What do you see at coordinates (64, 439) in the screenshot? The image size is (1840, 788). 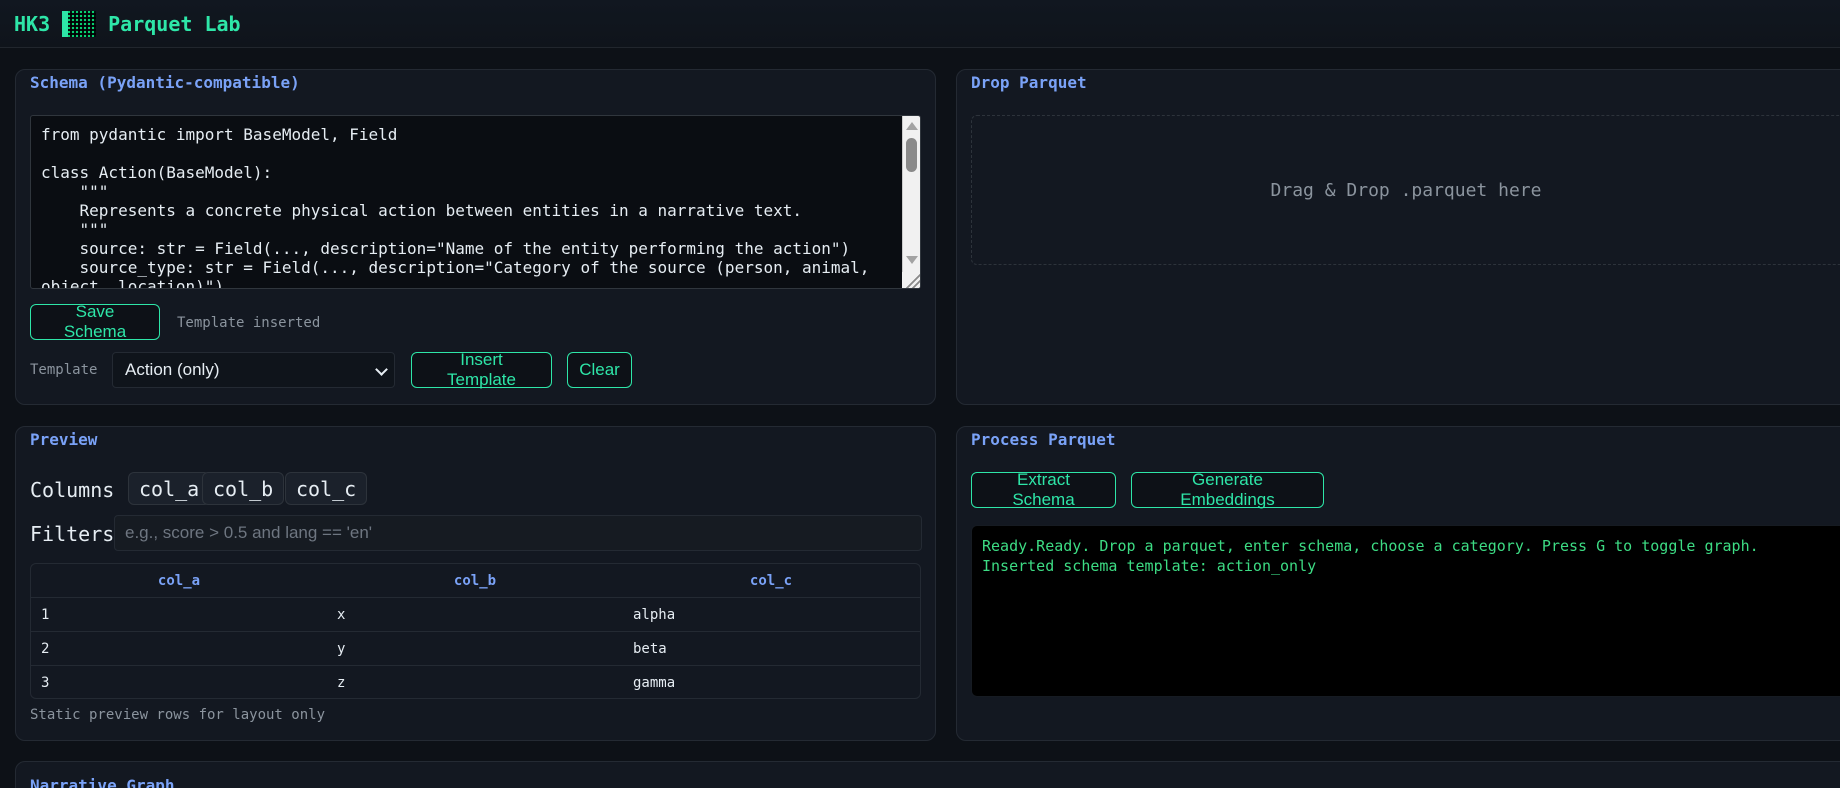 I see `preview-panel-title: Preview` at bounding box center [64, 439].